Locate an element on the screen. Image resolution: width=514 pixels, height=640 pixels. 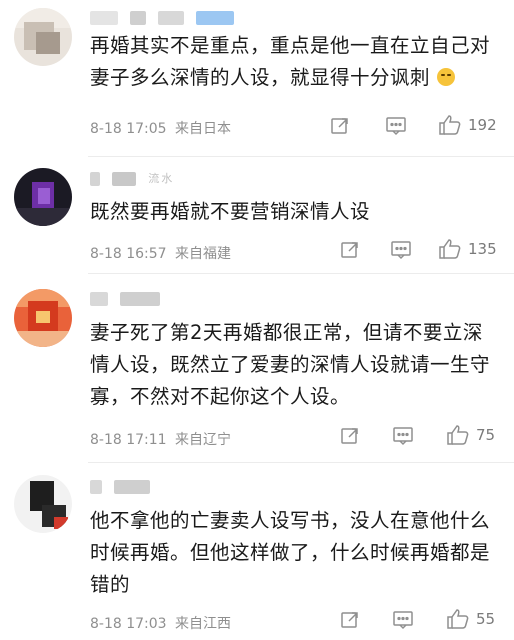
comment-text: 再婚其实不是重点，重点是他一直在立自己对妻子多么深情的人设，就显得十分讽刺 is located at coordinates (290, 61).